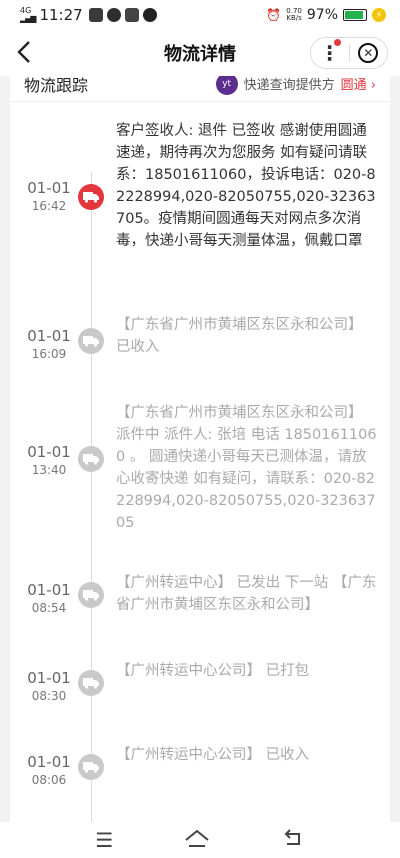 This screenshot has width=400, height=858. What do you see at coordinates (49, 608) in the screenshot?
I see `event-time: 08:54` at bounding box center [49, 608].